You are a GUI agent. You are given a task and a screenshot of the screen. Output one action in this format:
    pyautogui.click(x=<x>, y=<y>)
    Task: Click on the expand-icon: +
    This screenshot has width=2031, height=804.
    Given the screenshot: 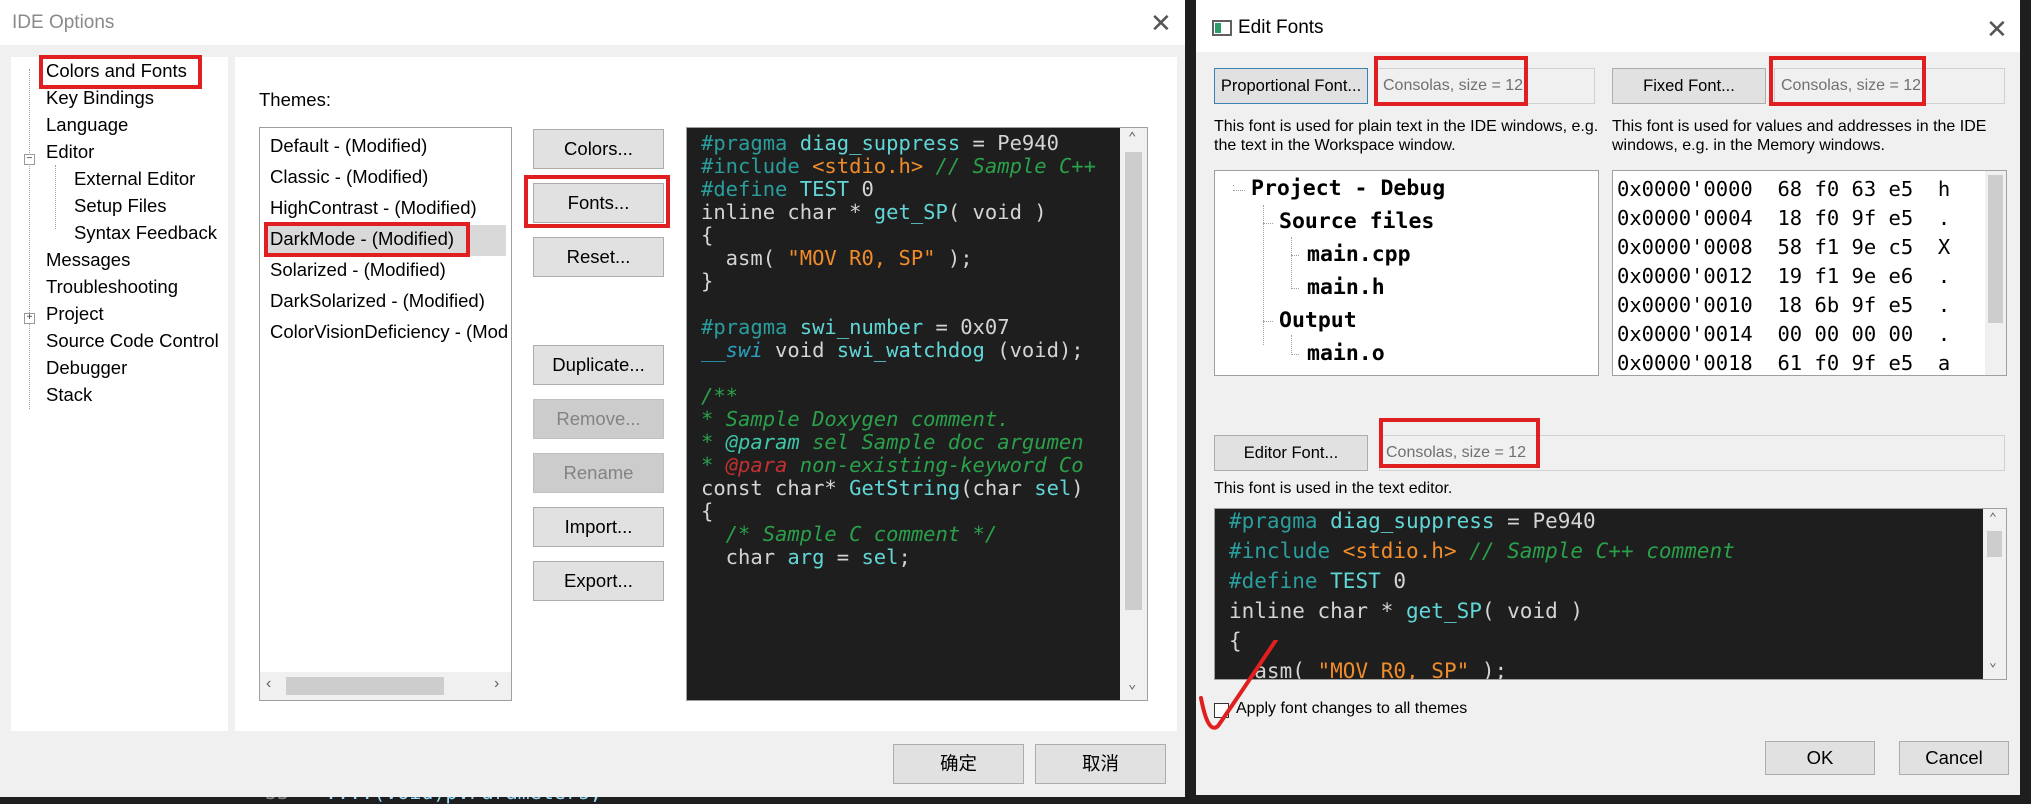 What is the action you would take?
    pyautogui.click(x=29, y=318)
    